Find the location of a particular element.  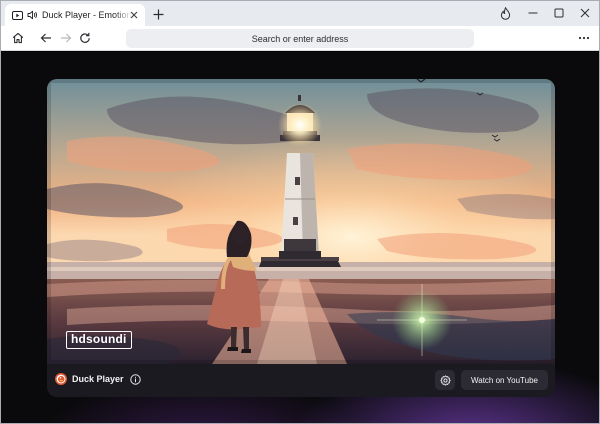

arrow-left-icon is located at coordinates (46, 38).